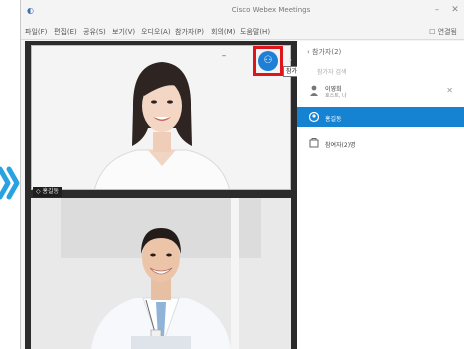  Describe the element at coordinates (332, 71) in the screenshot. I see `participant-search-input: 참가자 검색` at that location.